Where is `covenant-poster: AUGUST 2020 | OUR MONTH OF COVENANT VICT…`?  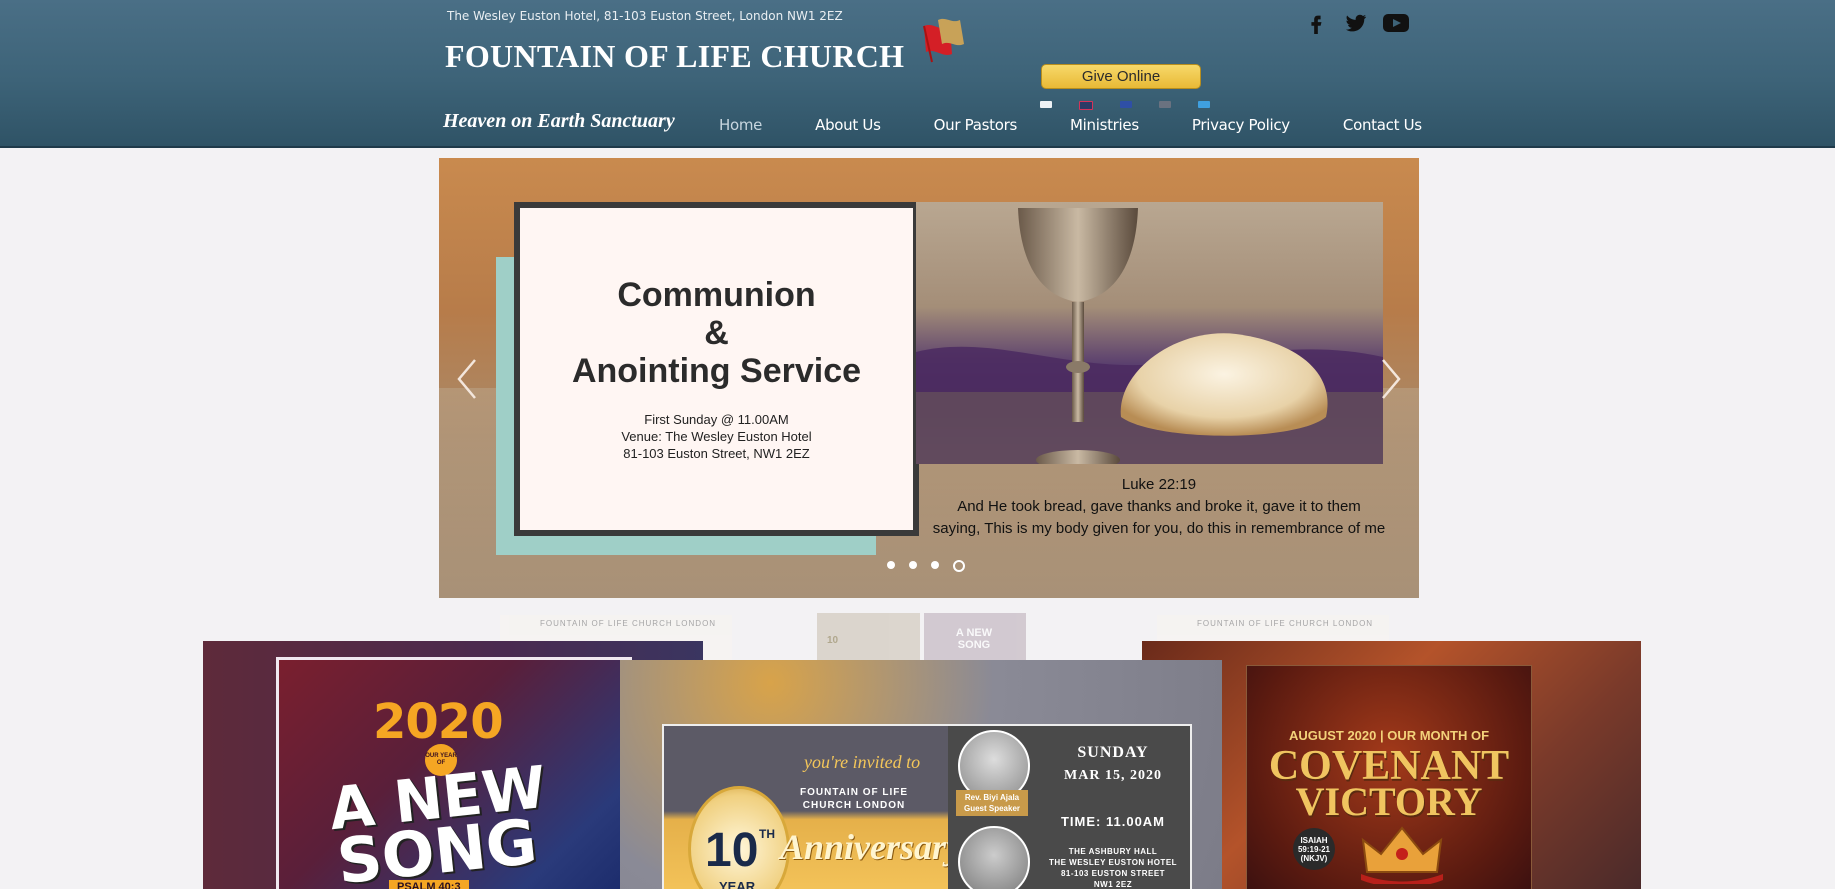 covenant-poster: AUGUST 2020 | OUR MONTH OF COVENANT VICT… is located at coordinates (1389, 777).